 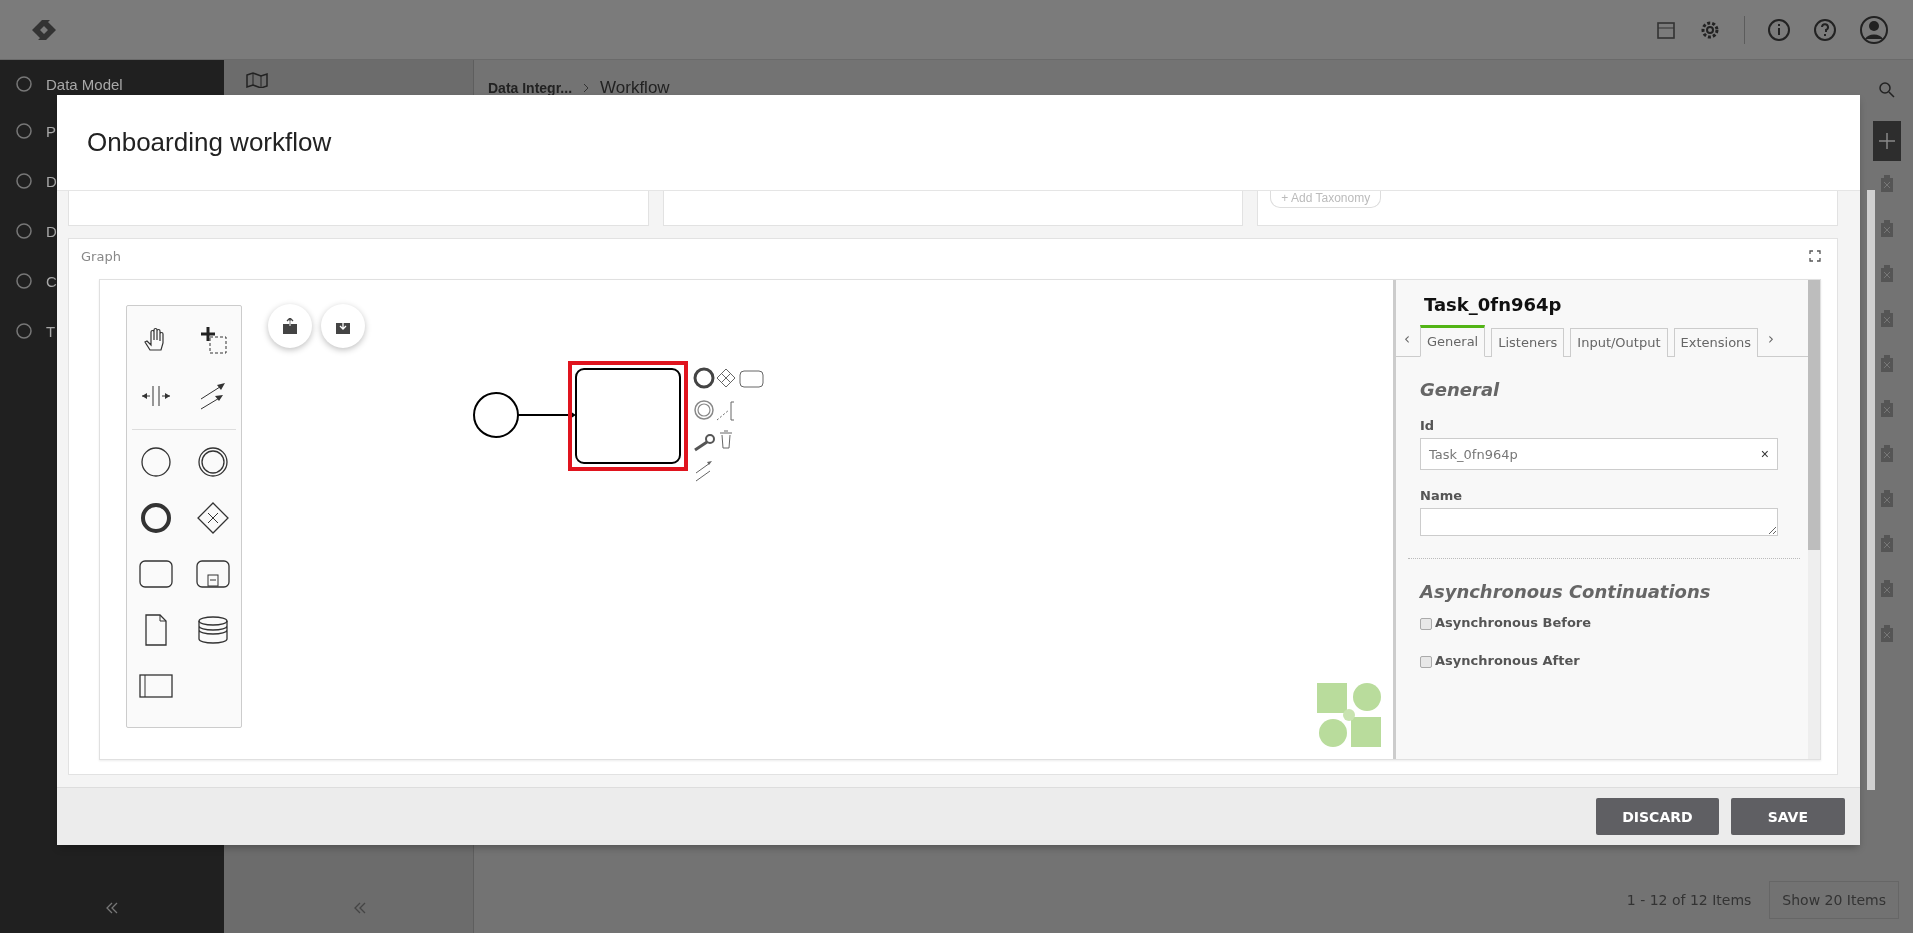 I want to click on start-event-icon, so click(x=155, y=462).